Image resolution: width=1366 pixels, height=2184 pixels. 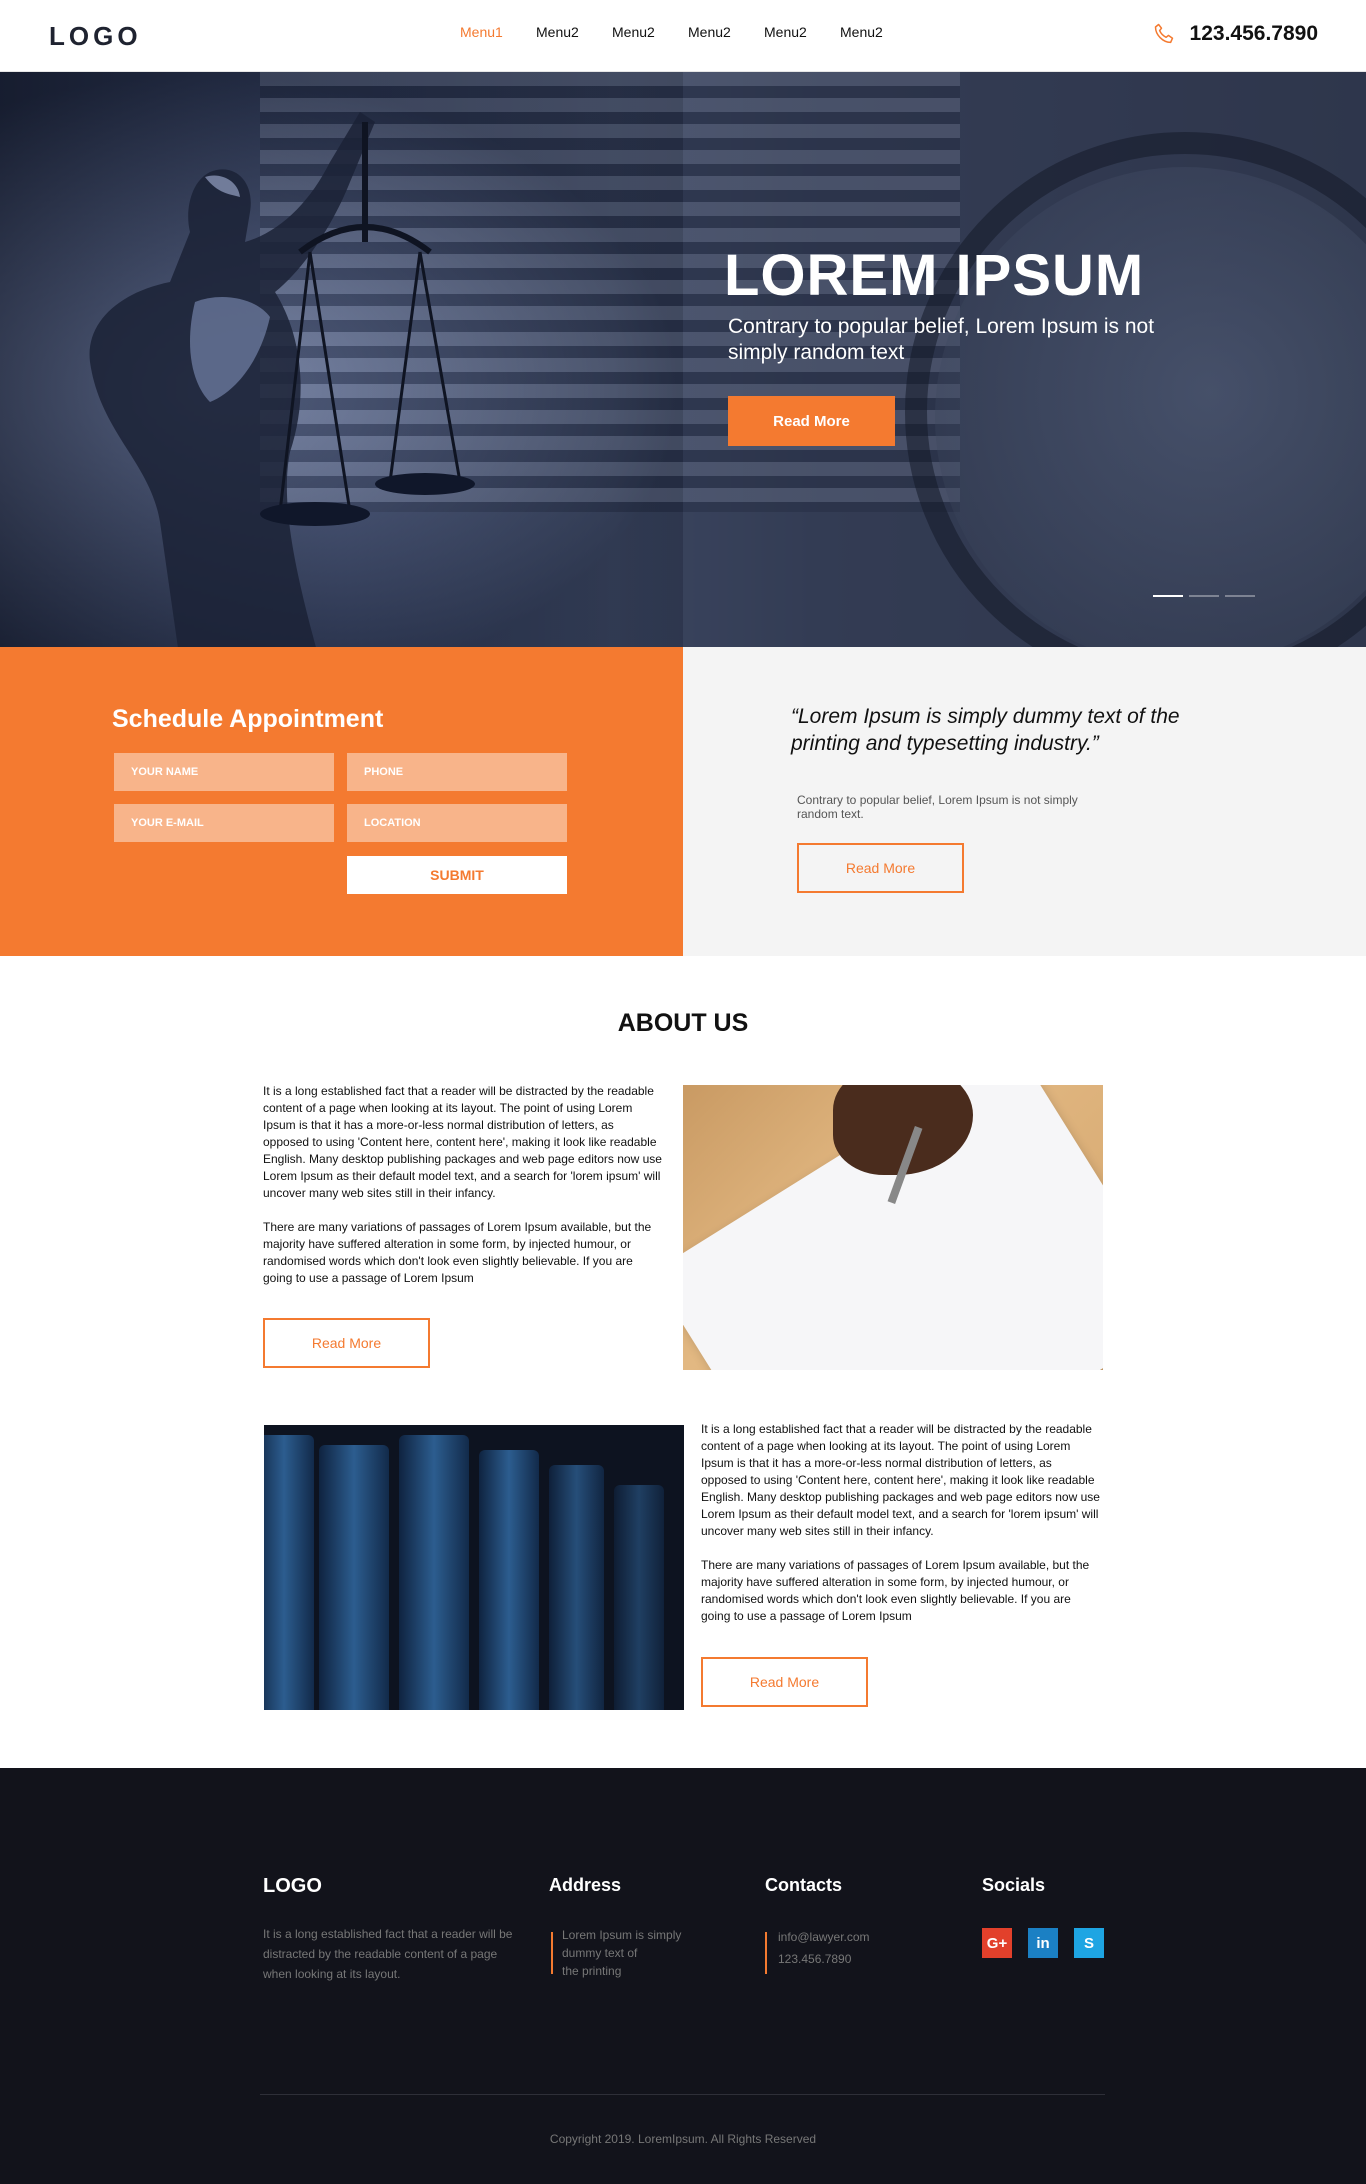 I want to click on nav-item-menu1: Menu1, so click(x=498, y=32).